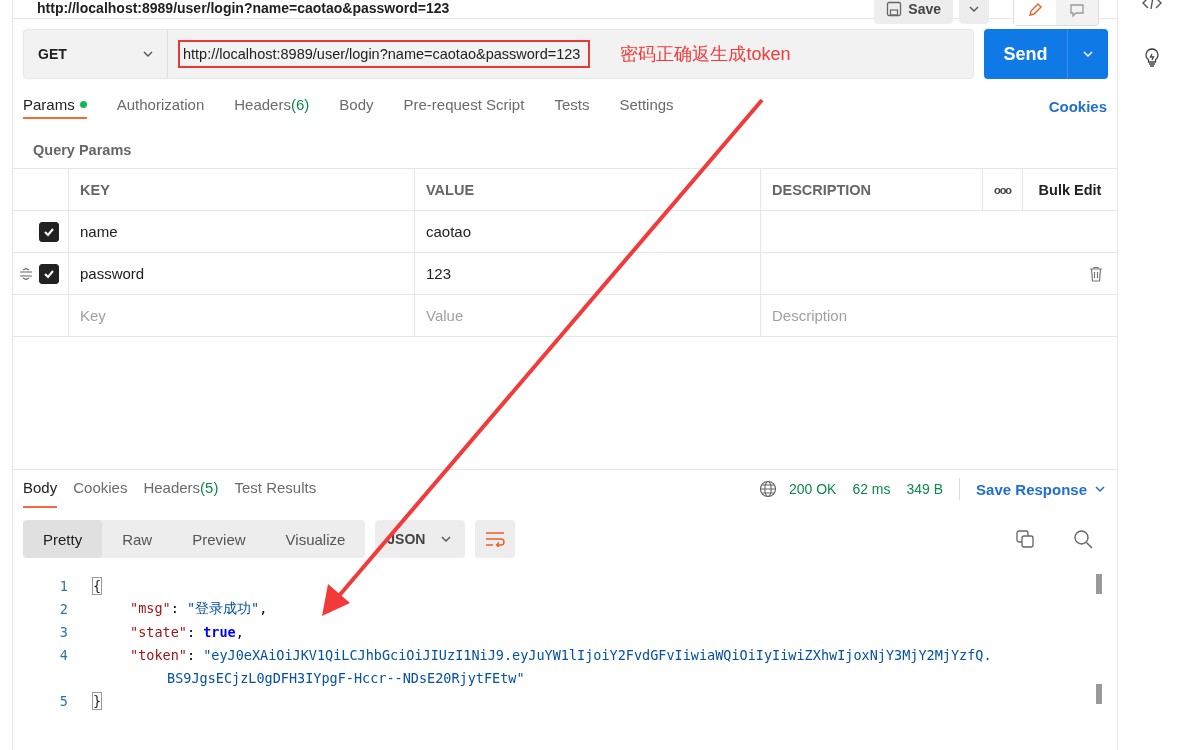  What do you see at coordinates (26, 273) in the screenshot?
I see `drag-handle-icon` at bounding box center [26, 273].